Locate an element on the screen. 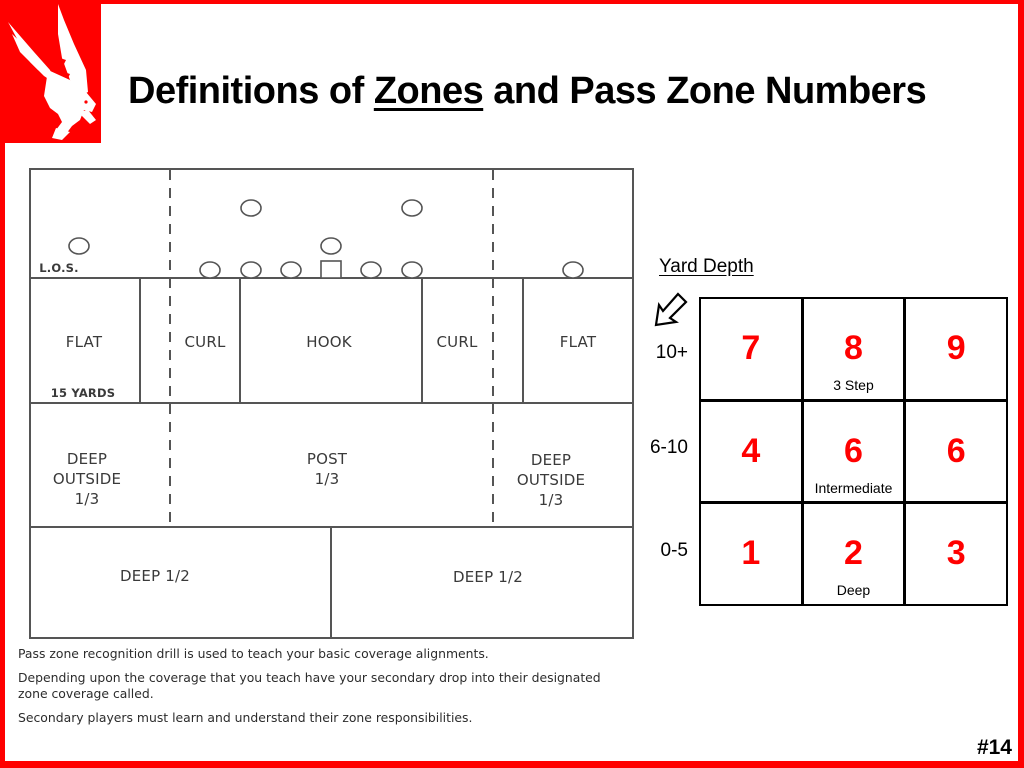  zone-number: 4 is located at coordinates (751, 450).